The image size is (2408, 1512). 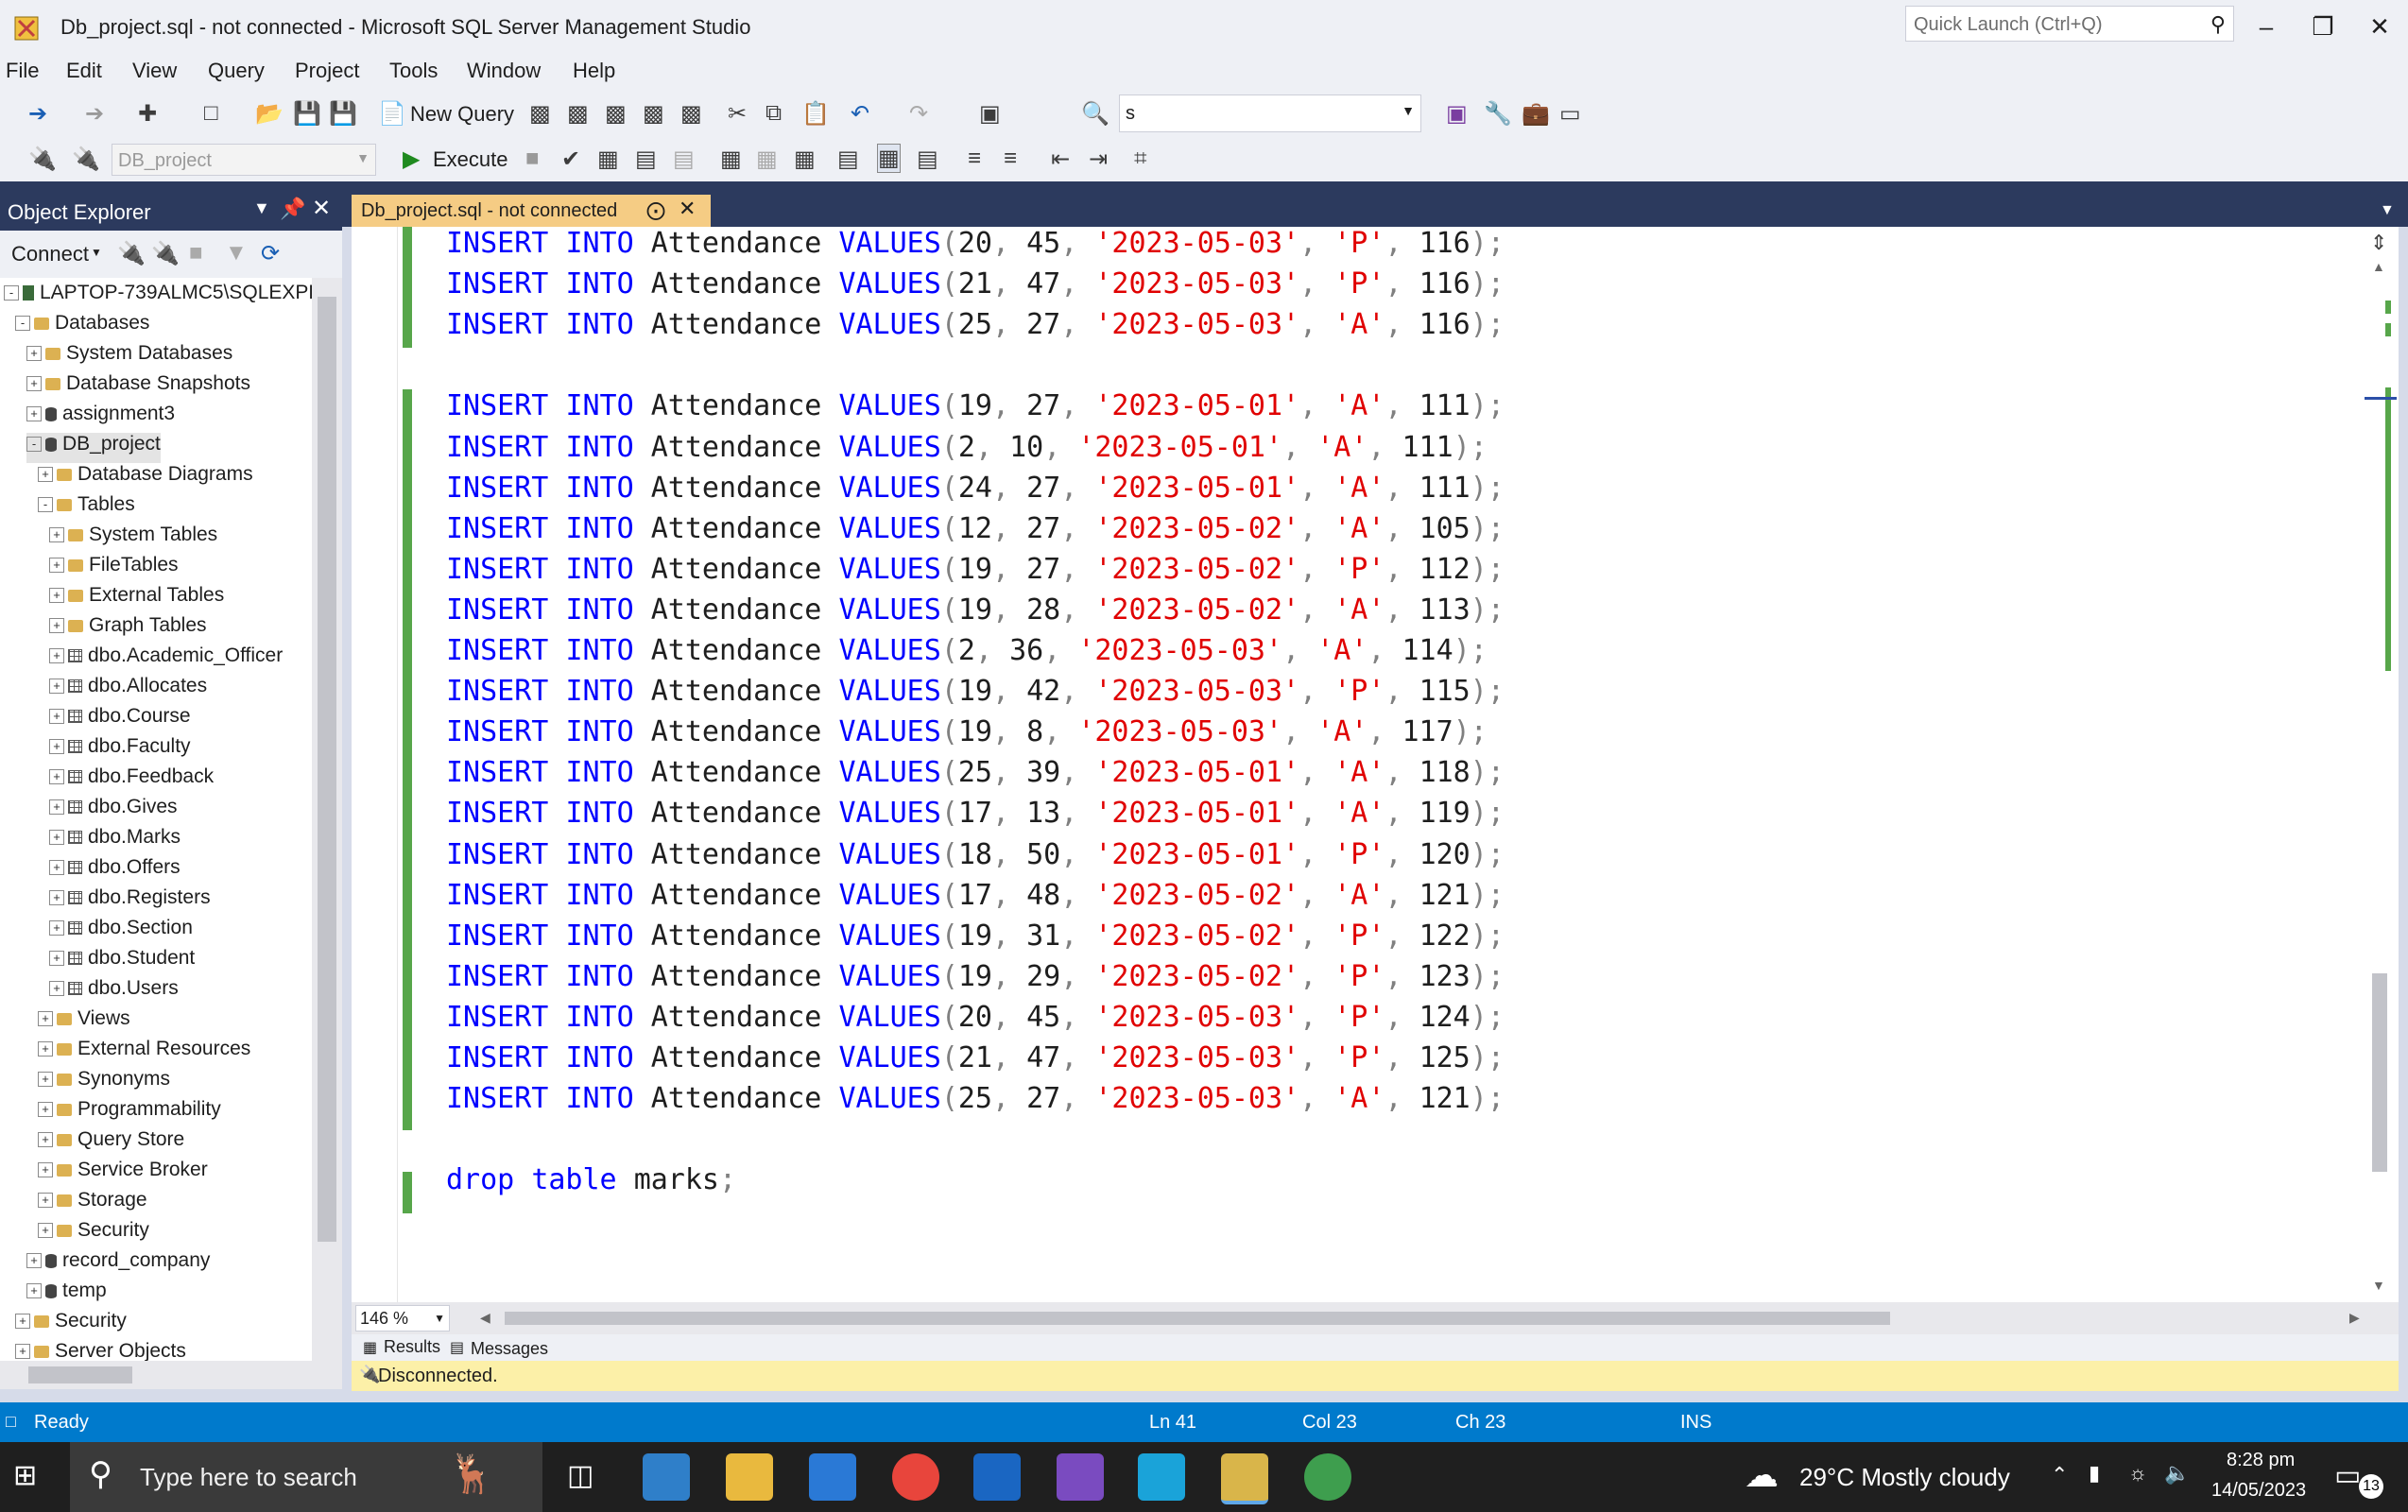 What do you see at coordinates (1140, 159) in the screenshot?
I see `specify-values-icon: ⌗` at bounding box center [1140, 159].